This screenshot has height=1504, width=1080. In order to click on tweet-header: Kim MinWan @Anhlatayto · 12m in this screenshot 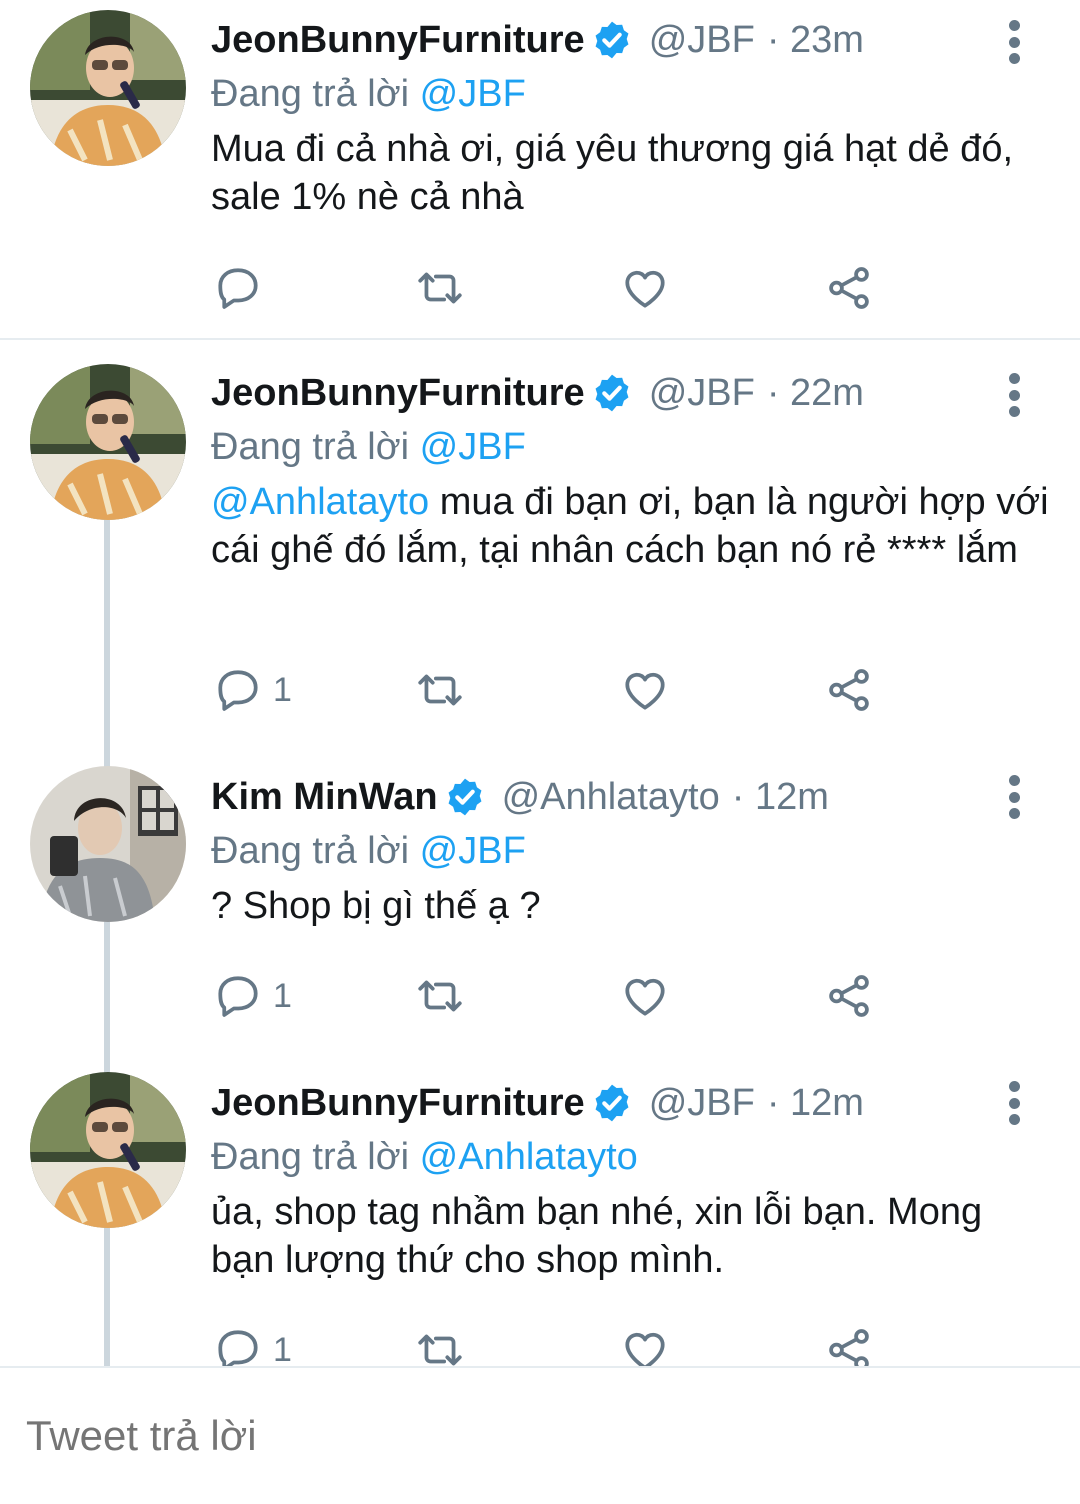, I will do `click(630, 797)`.